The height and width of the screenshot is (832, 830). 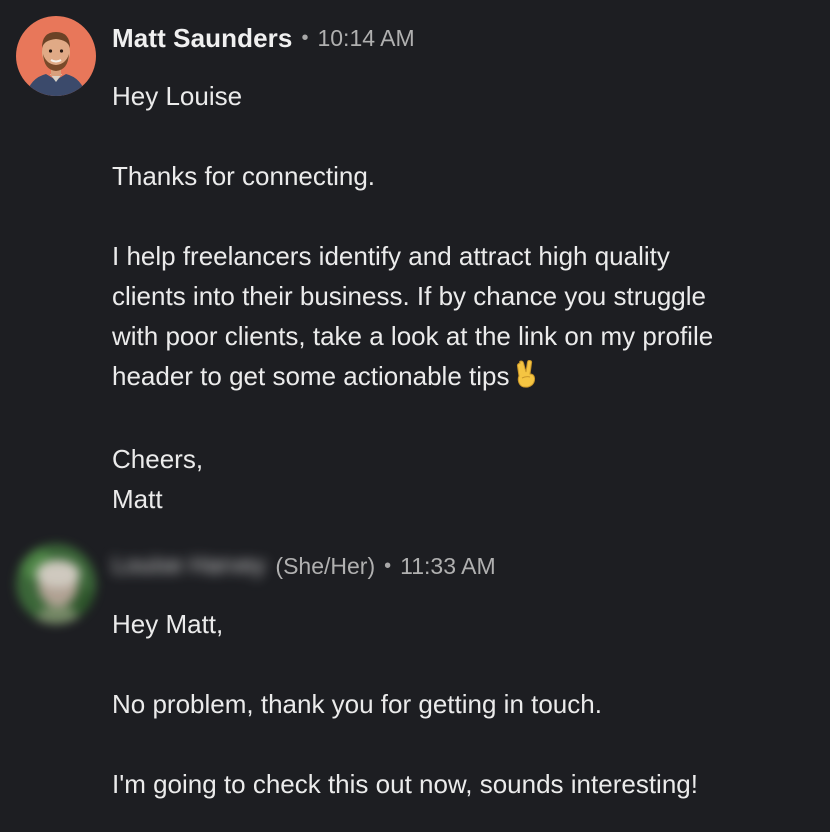 I want to click on timestamp: 11:33 AM, so click(x=448, y=565).